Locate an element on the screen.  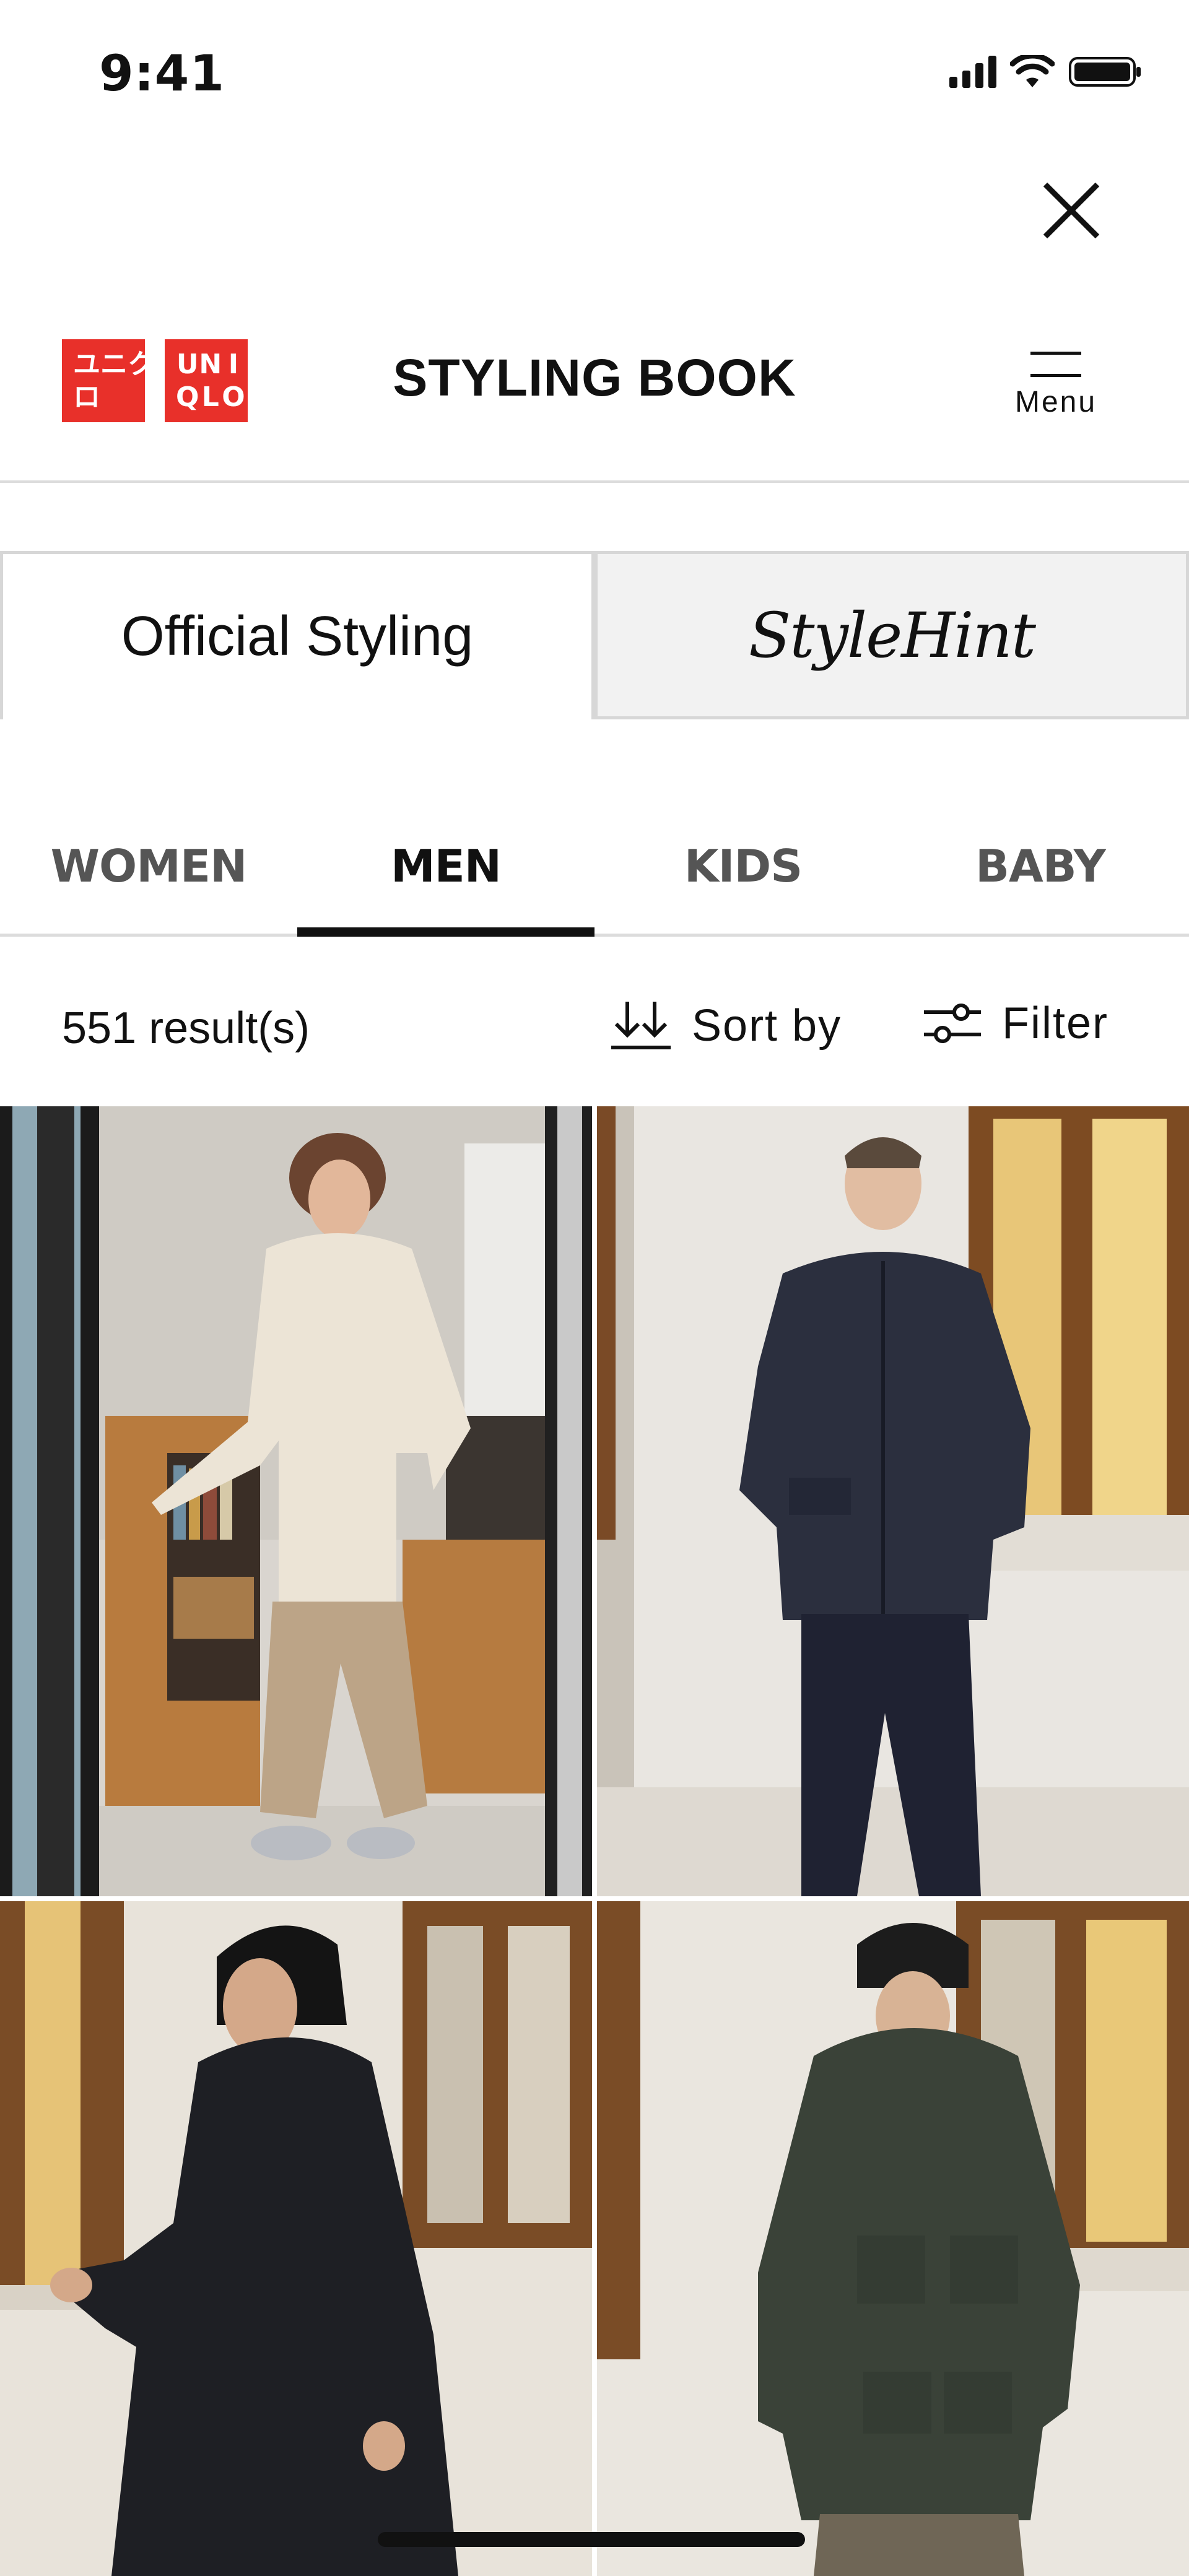
close-button is located at coordinates (1071, 210).